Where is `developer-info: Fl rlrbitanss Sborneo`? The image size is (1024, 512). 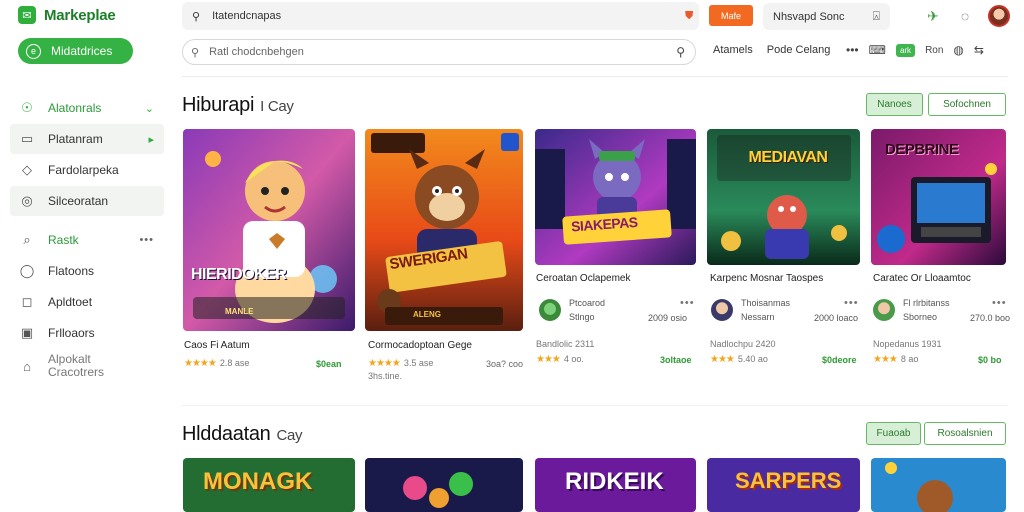 developer-info: Fl rlrbitanss Sborneo is located at coordinates (926, 310).